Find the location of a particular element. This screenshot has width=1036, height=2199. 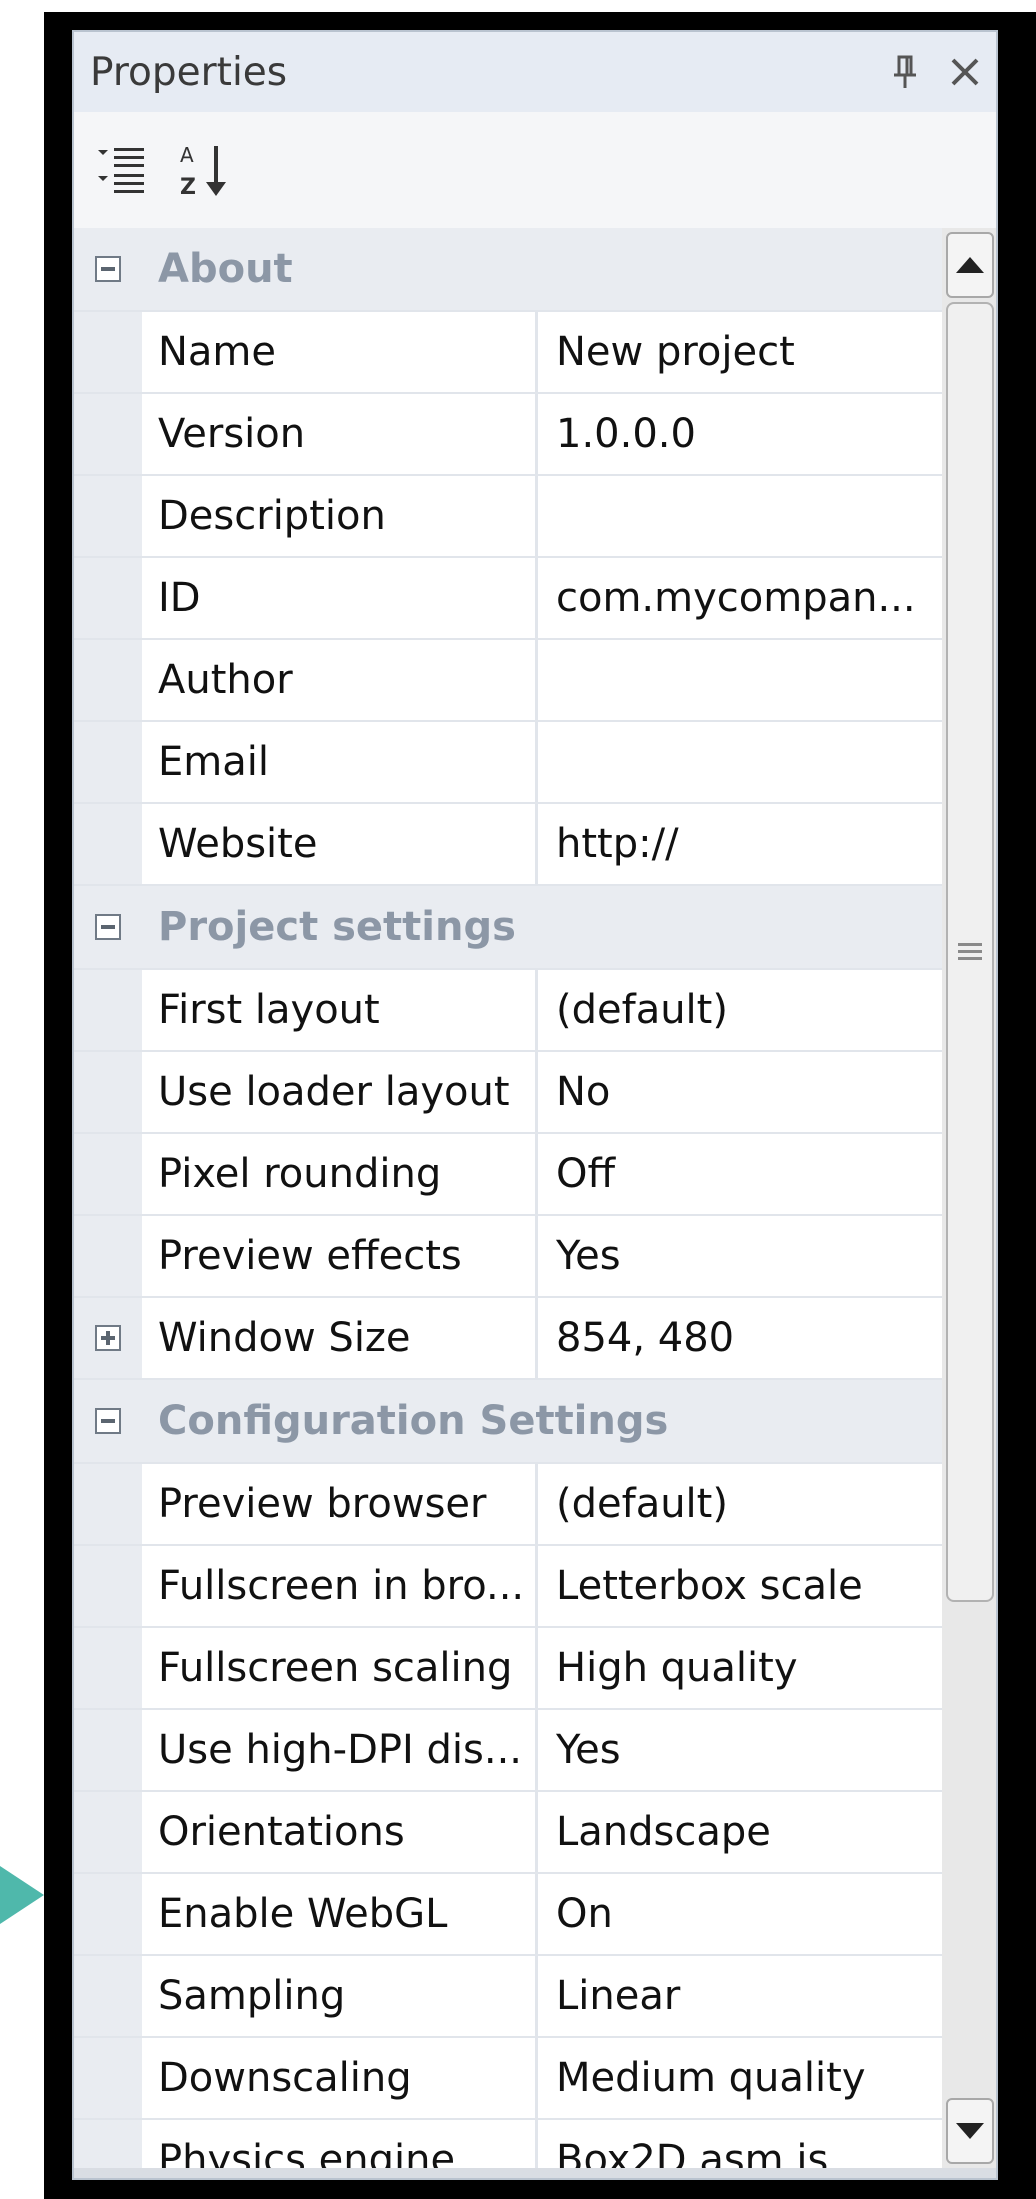

property-row: Enable WebGL On is located at coordinates (508, 1915).